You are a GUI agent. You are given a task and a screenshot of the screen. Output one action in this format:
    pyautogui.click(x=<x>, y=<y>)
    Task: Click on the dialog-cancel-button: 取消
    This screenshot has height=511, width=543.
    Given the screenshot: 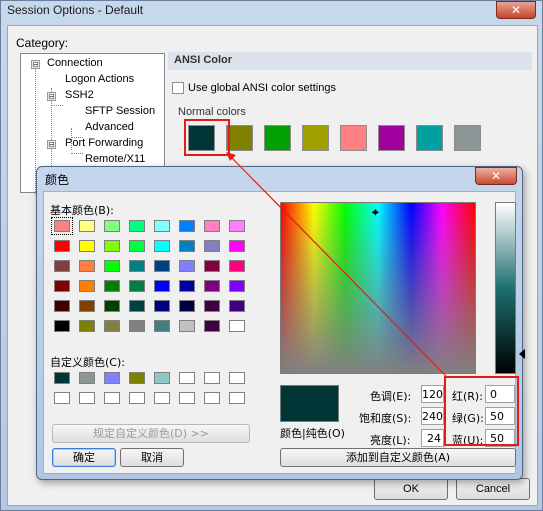 What is the action you would take?
    pyautogui.click(x=152, y=457)
    